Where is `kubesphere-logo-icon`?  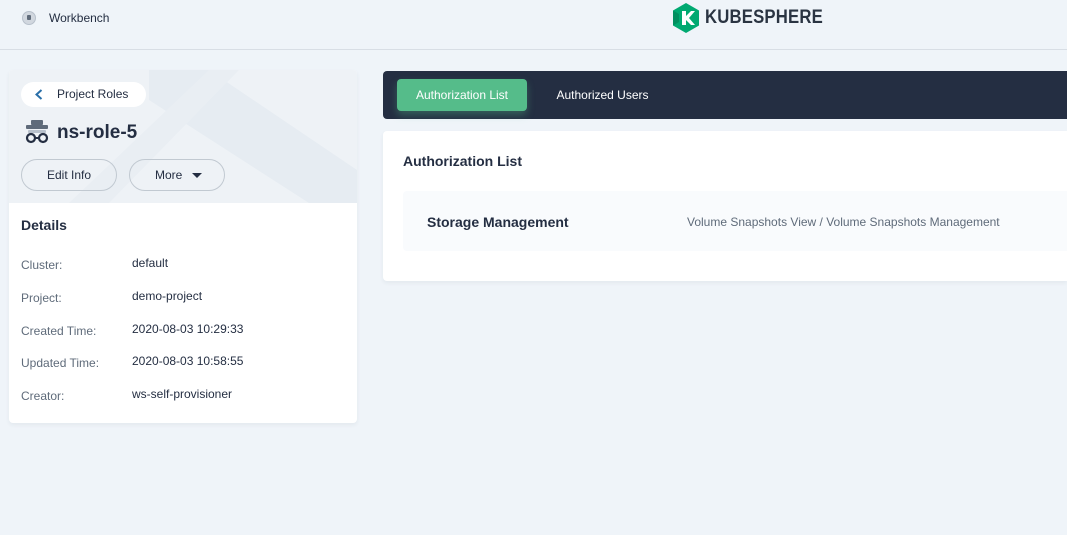 kubesphere-logo-icon is located at coordinates (686, 18).